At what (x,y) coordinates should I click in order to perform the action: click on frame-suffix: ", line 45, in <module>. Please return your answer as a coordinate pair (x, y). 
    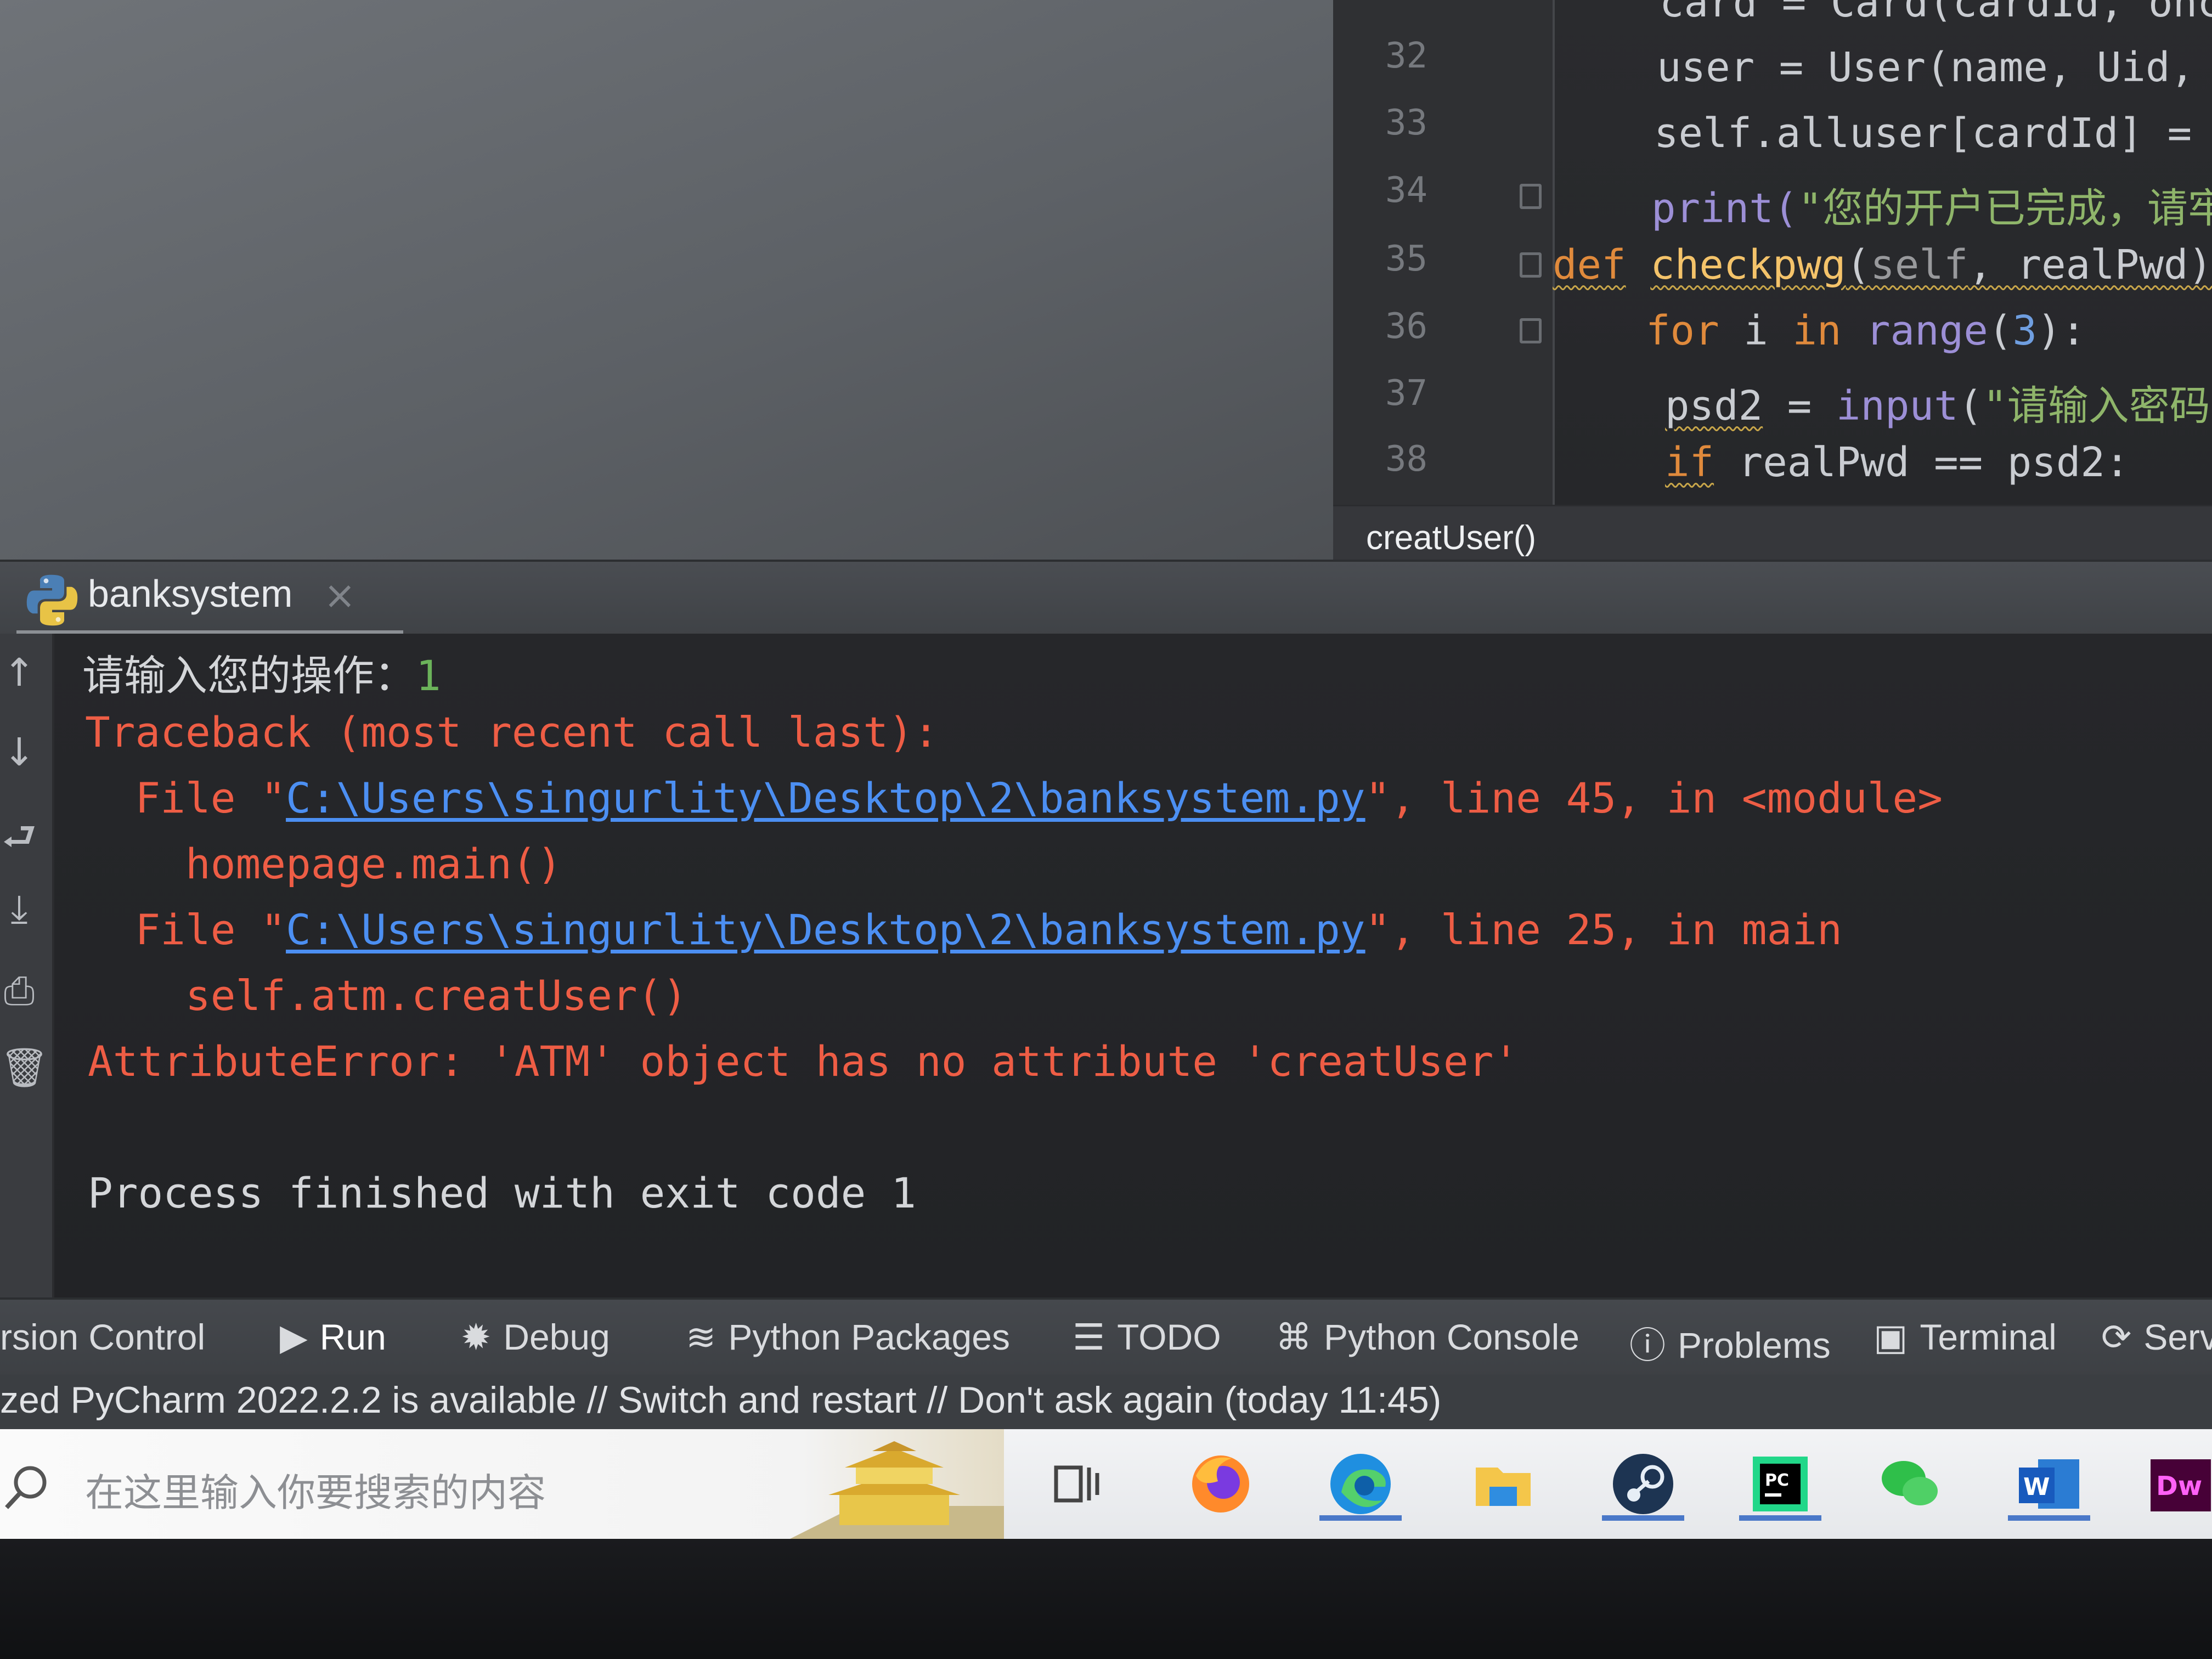
    Looking at the image, I should click on (1654, 798).